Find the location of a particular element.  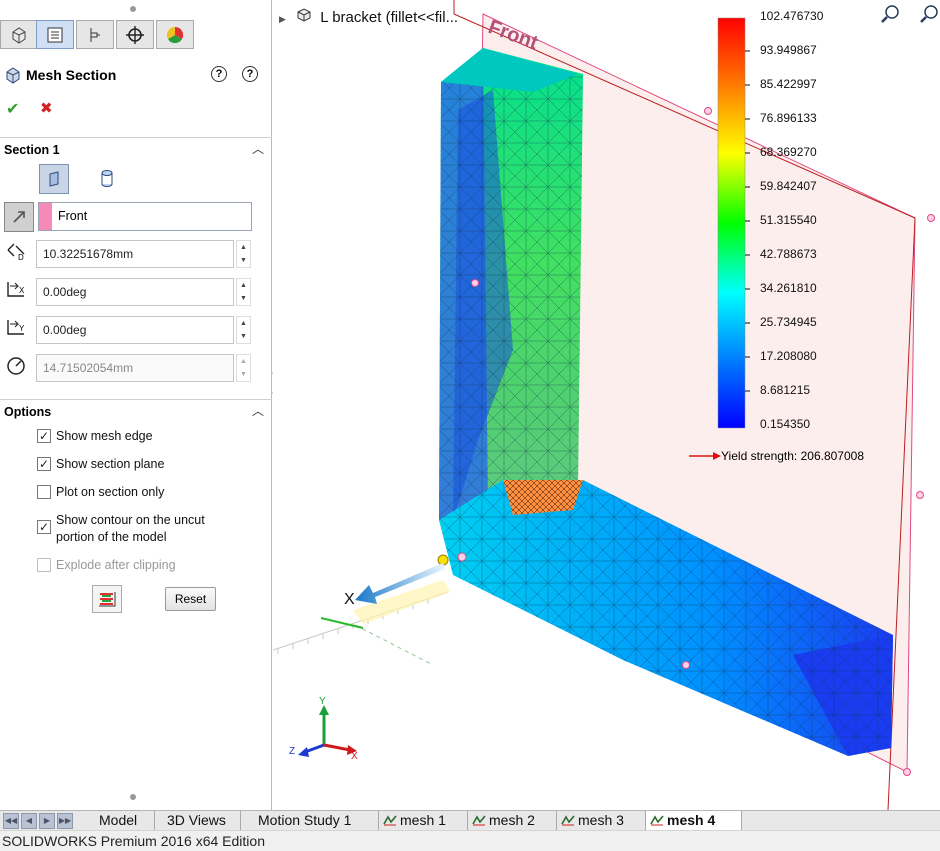

part-icon is located at coordinates (304, 14).